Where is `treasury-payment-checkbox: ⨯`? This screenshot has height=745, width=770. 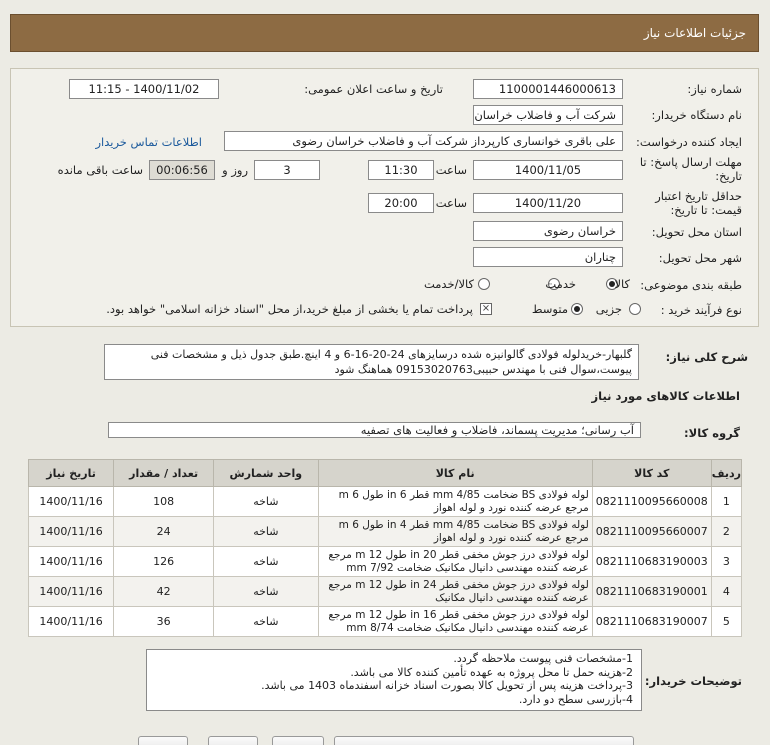
treasury-payment-checkbox: ⨯ is located at coordinates (486, 309).